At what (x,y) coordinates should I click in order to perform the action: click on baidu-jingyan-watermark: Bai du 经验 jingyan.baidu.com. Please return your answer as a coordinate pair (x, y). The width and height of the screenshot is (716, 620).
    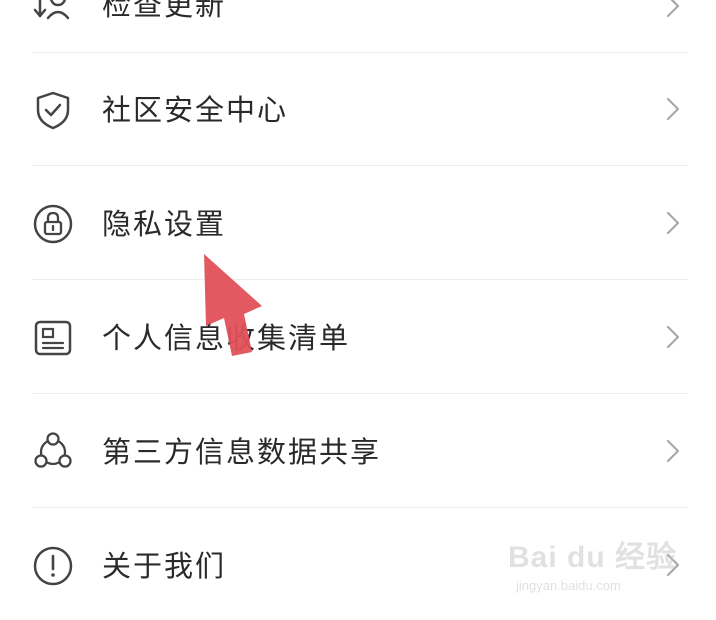
    Looking at the image, I should click on (593, 567).